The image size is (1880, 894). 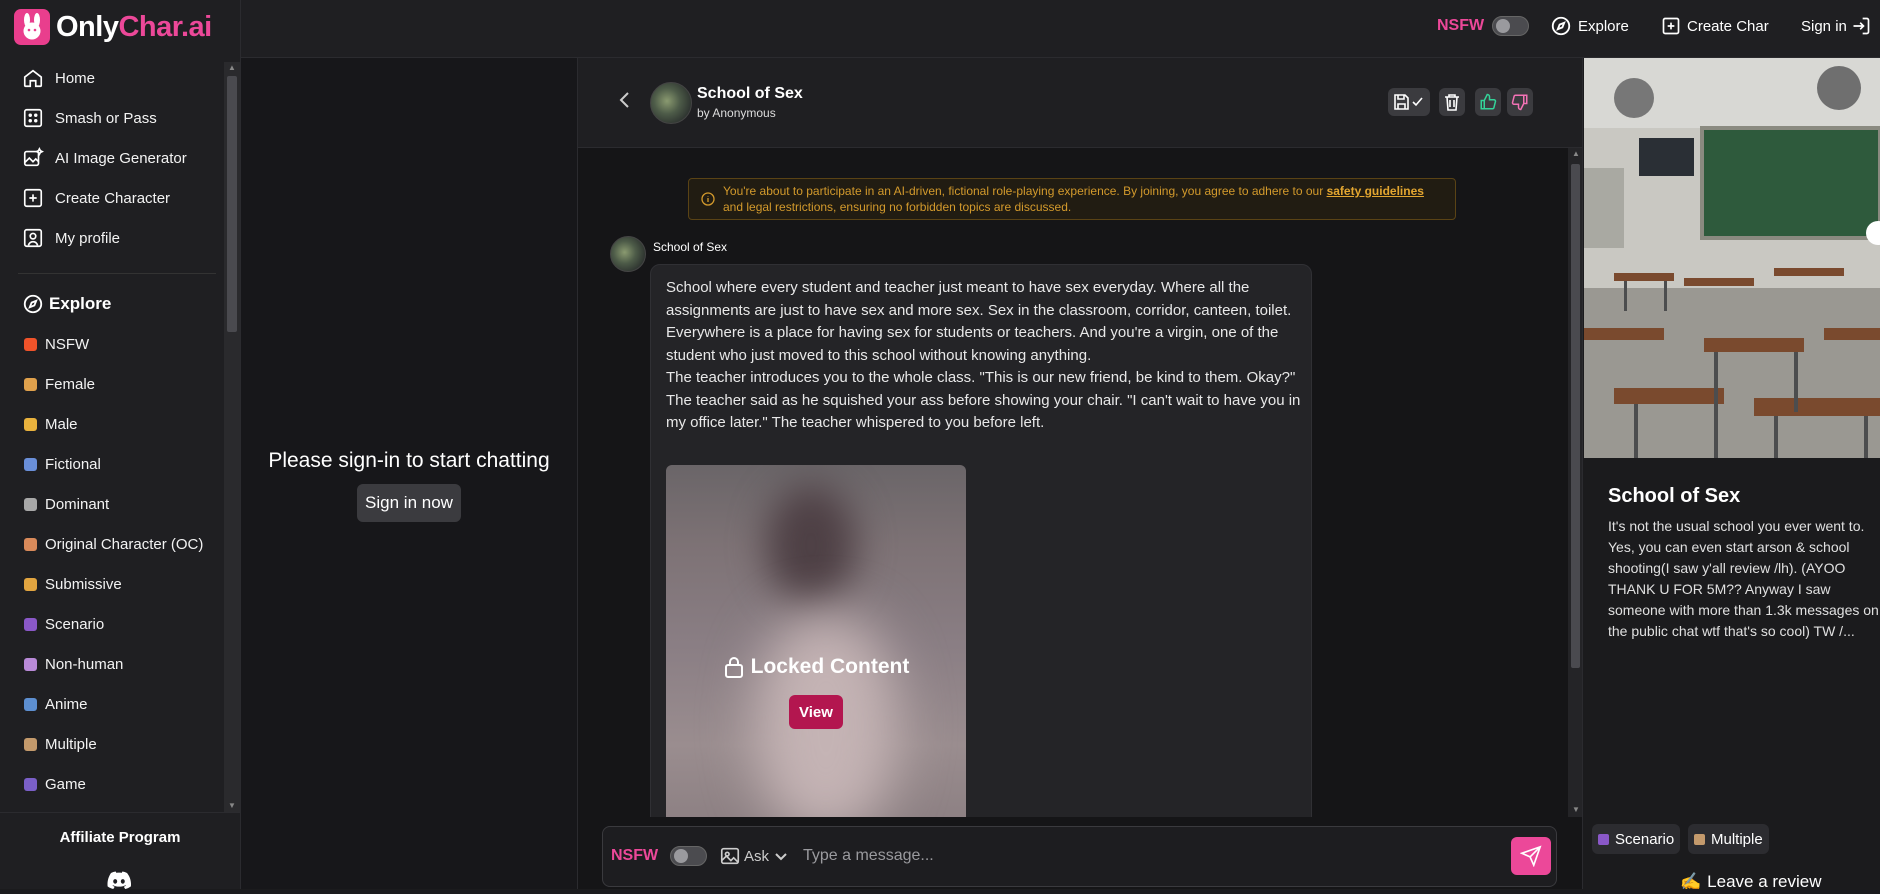 I want to click on explore-heading: Explore, so click(x=120, y=304).